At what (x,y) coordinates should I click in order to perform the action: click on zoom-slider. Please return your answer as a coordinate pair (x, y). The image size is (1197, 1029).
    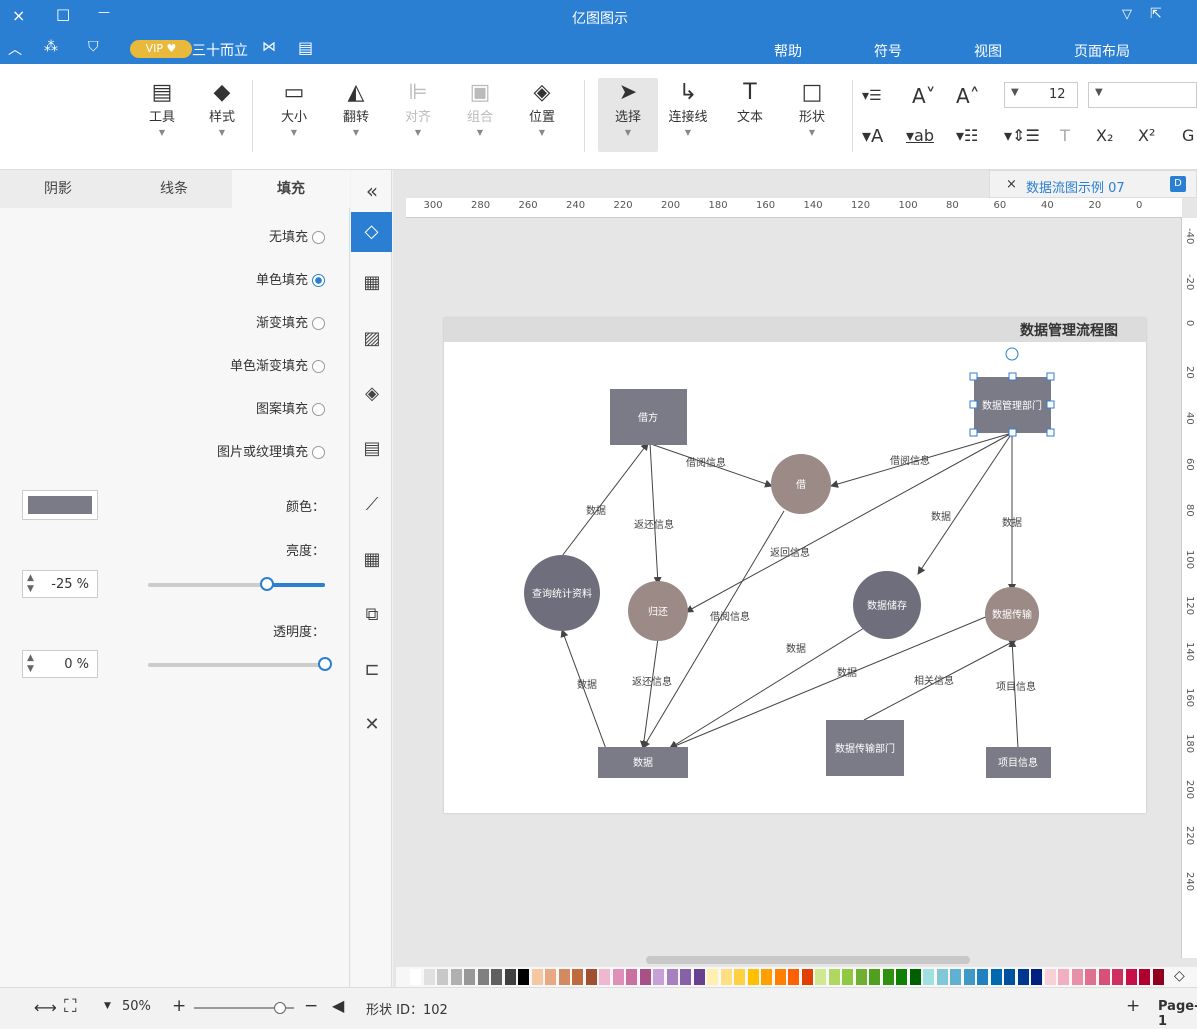
    Looking at the image, I should click on (244, 1008).